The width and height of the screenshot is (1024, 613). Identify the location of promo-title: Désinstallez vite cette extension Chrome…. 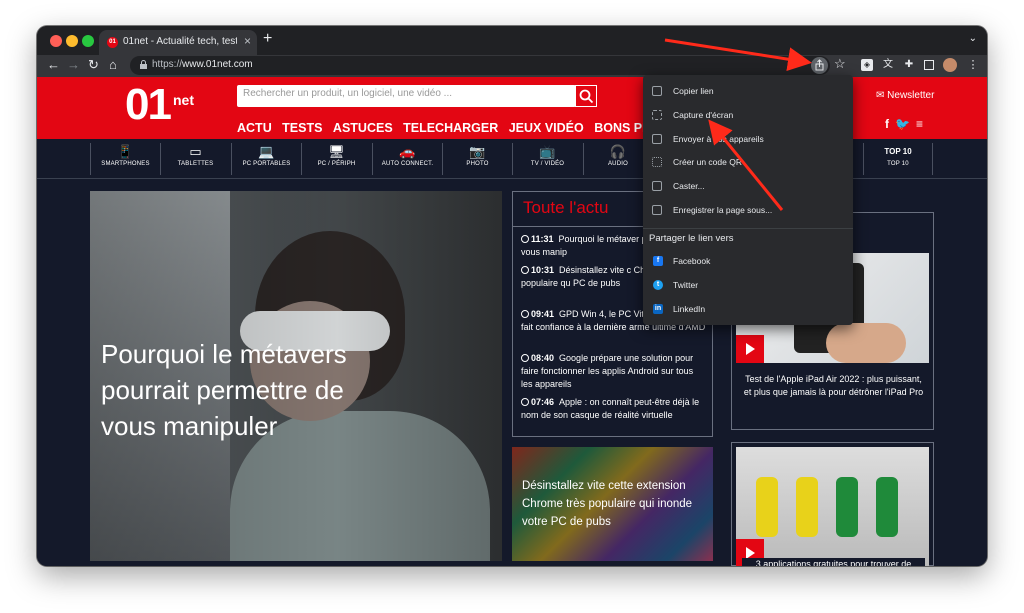
(614, 504).